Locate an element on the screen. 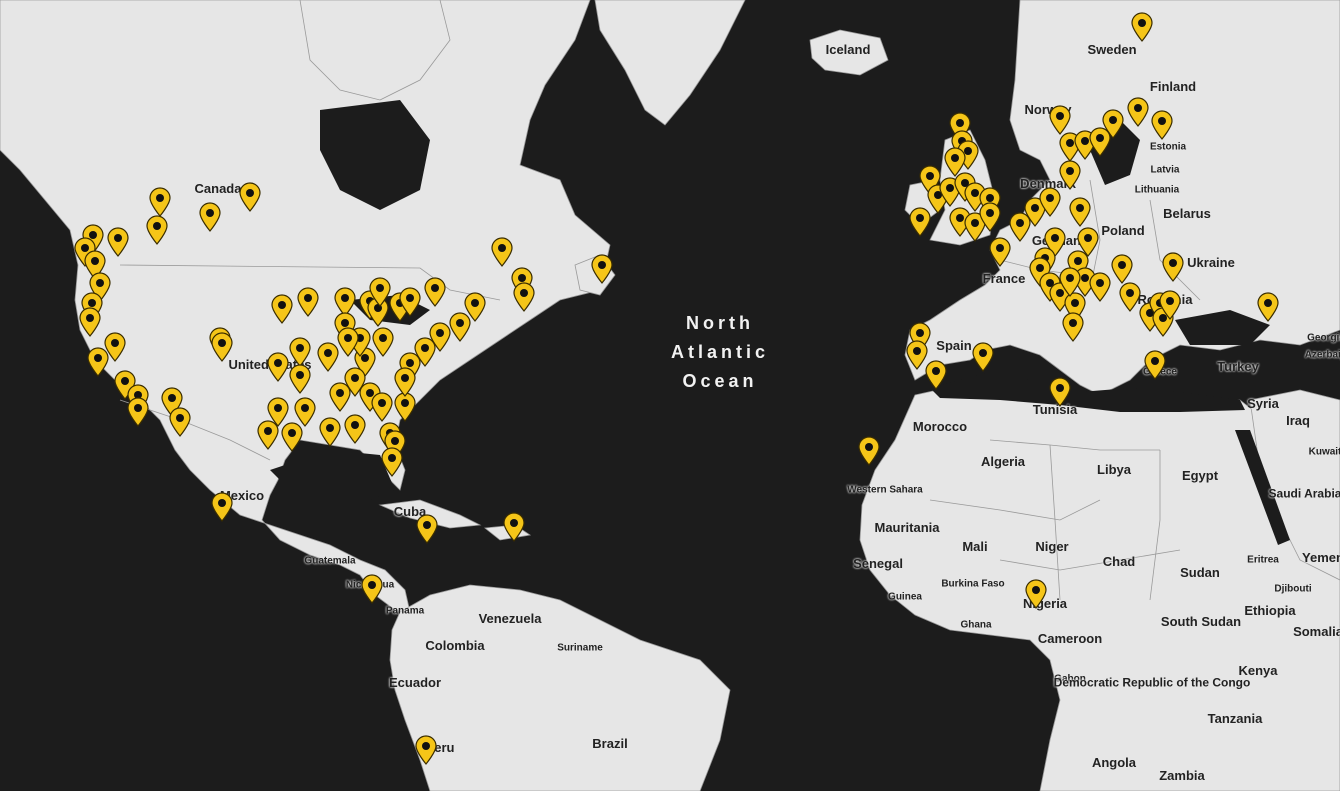  country-label: Chad is located at coordinates (1119, 561).